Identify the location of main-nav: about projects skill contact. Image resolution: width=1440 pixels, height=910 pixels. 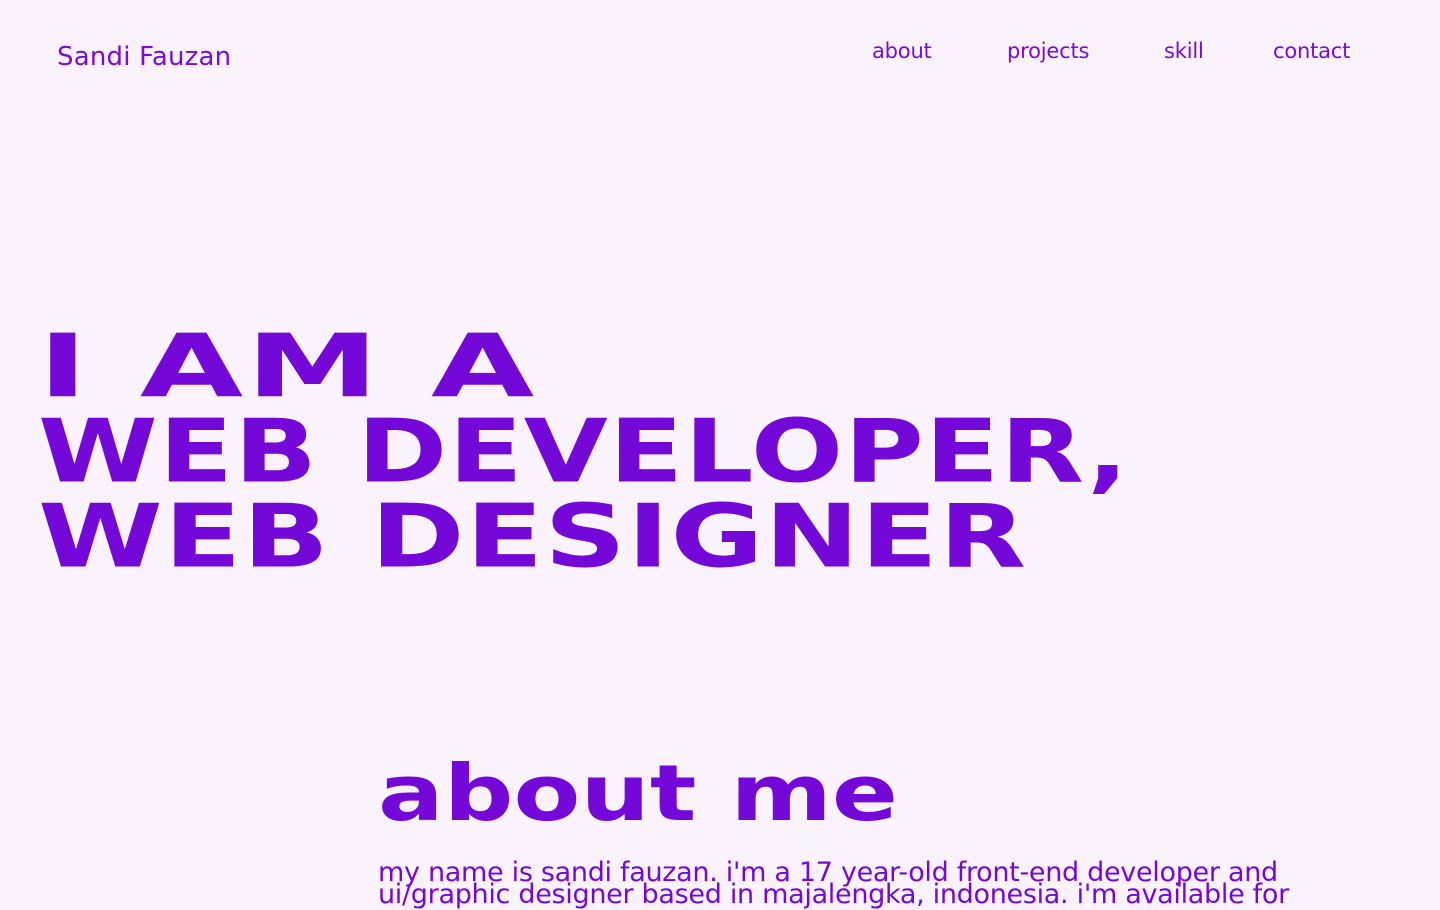
(1117, 52).